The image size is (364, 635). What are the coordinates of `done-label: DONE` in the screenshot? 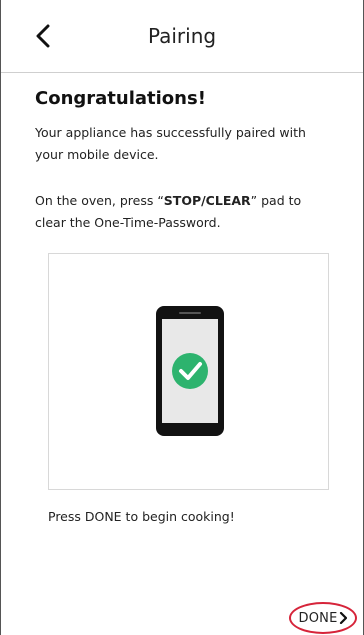 It's located at (318, 618).